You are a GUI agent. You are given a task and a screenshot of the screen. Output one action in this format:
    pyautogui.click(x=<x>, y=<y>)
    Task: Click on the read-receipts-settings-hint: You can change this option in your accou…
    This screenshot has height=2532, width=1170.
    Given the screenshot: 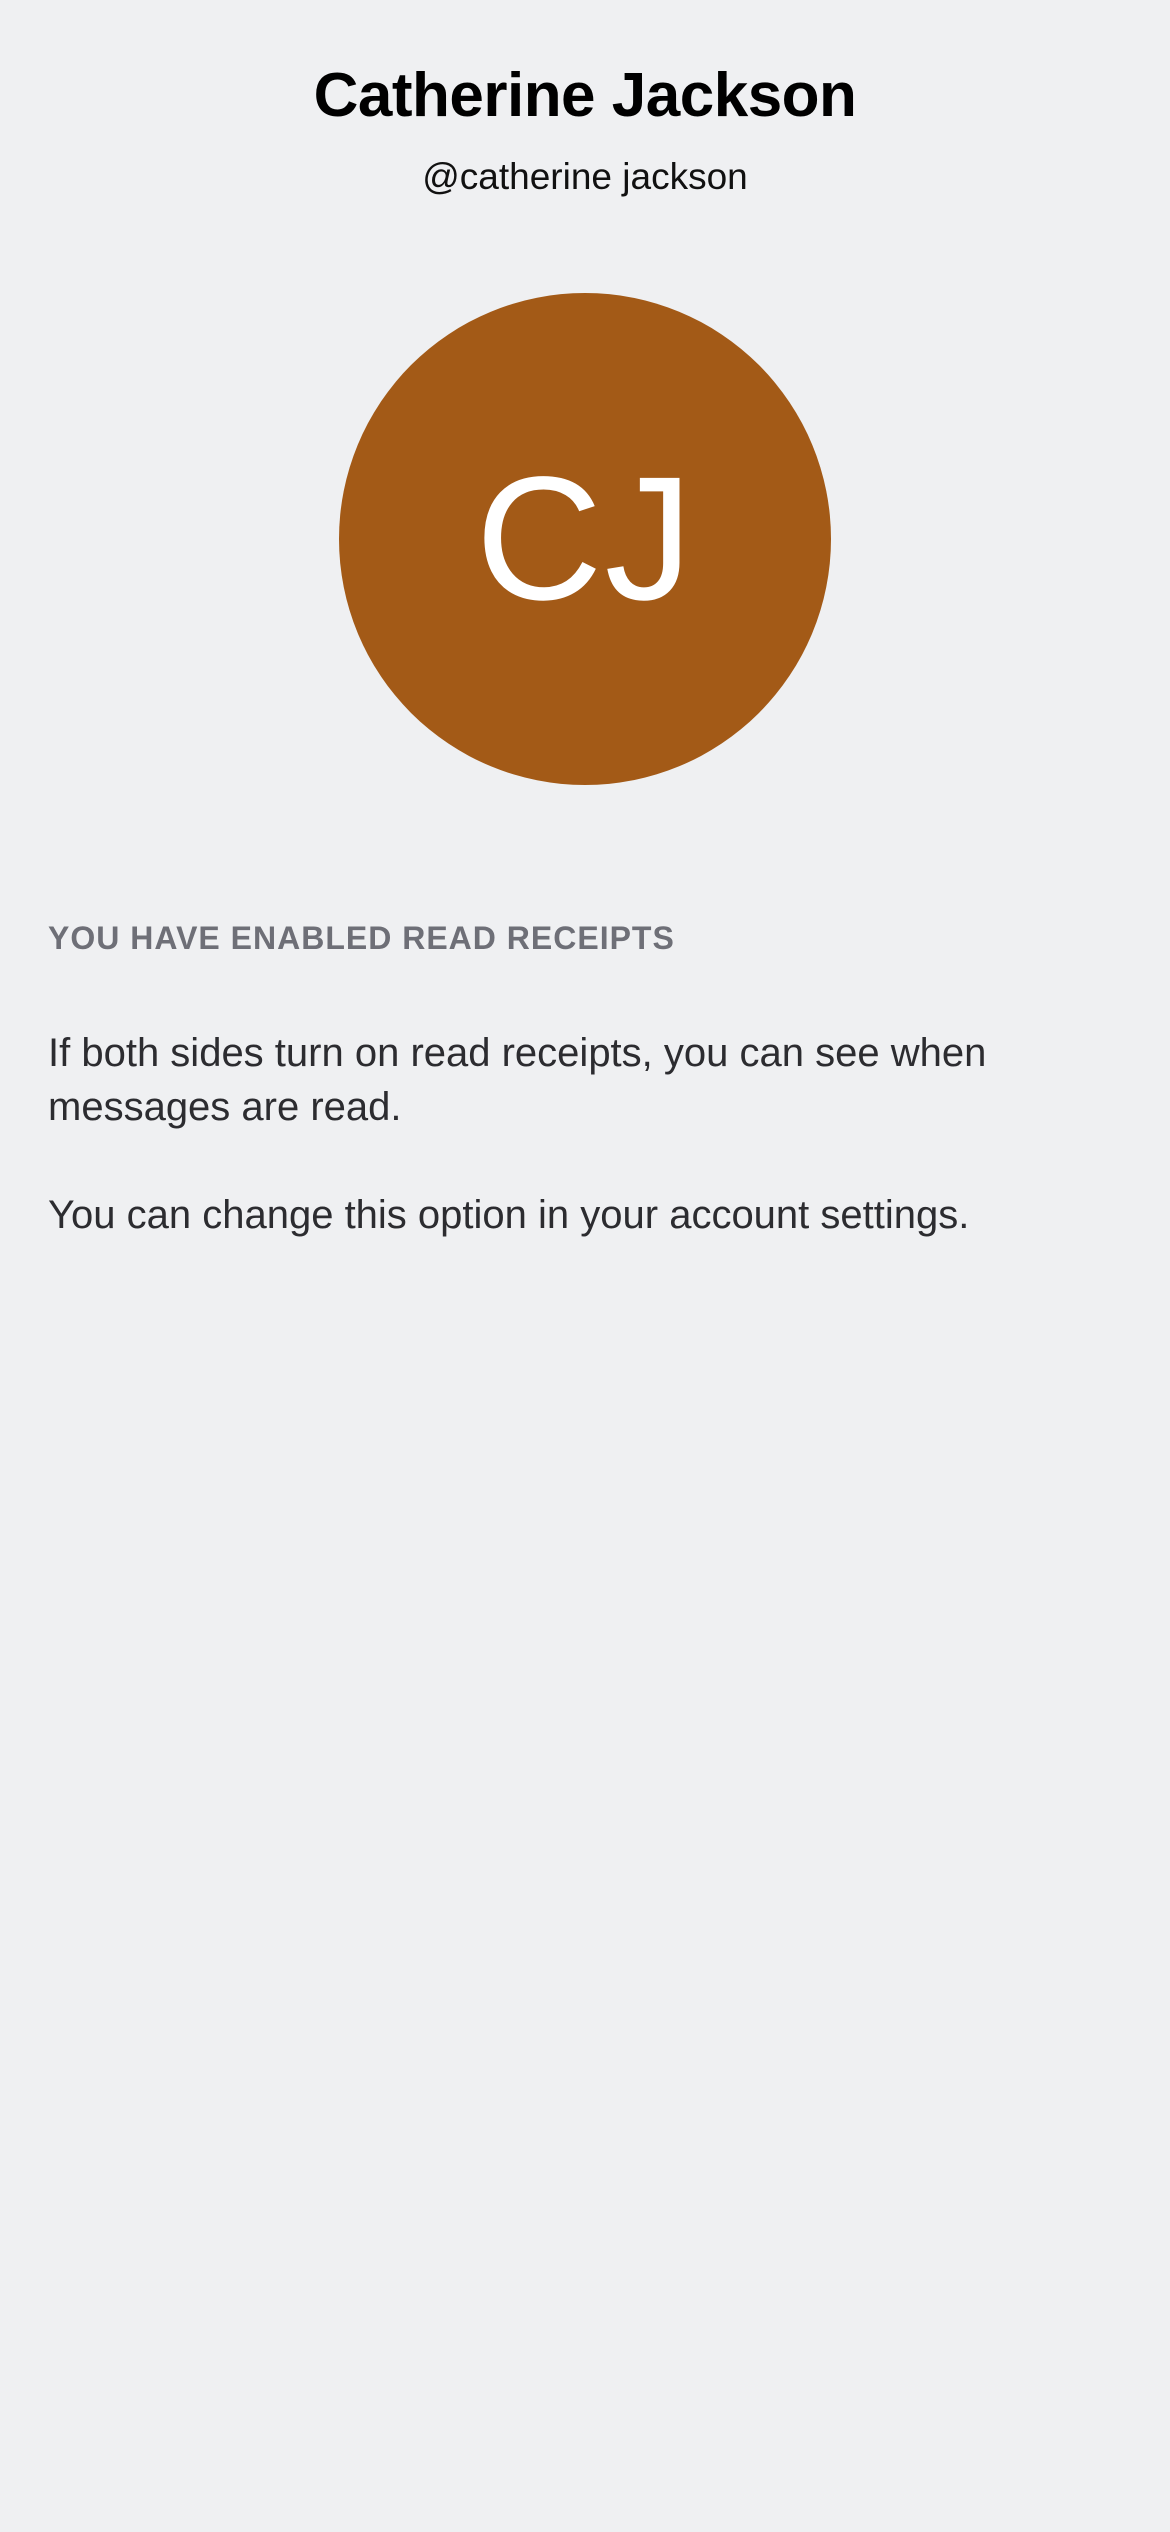 What is the action you would take?
    pyautogui.click(x=509, y=1215)
    